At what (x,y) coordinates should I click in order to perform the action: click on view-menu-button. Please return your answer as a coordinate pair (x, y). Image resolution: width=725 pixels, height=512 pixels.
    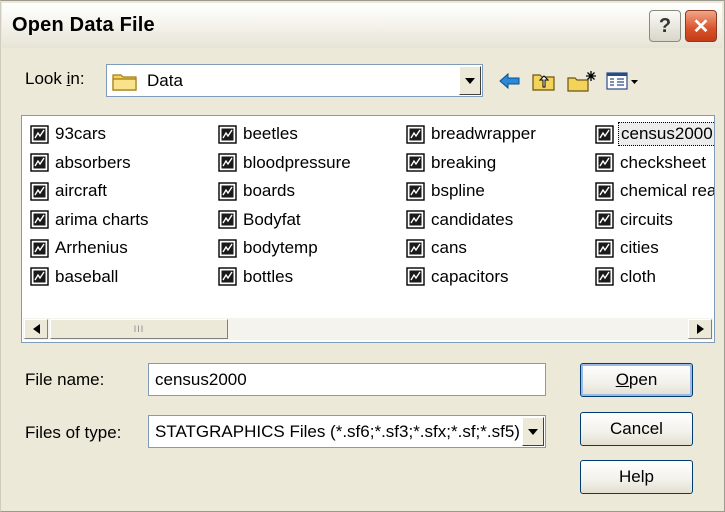
    Looking at the image, I should click on (623, 81).